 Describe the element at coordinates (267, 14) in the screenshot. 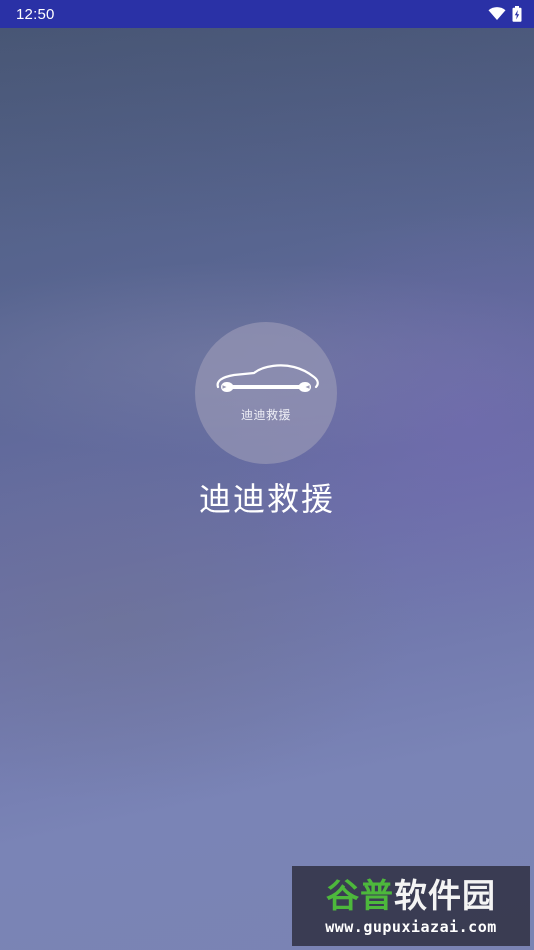

I see `status-bar: 12:50` at that location.